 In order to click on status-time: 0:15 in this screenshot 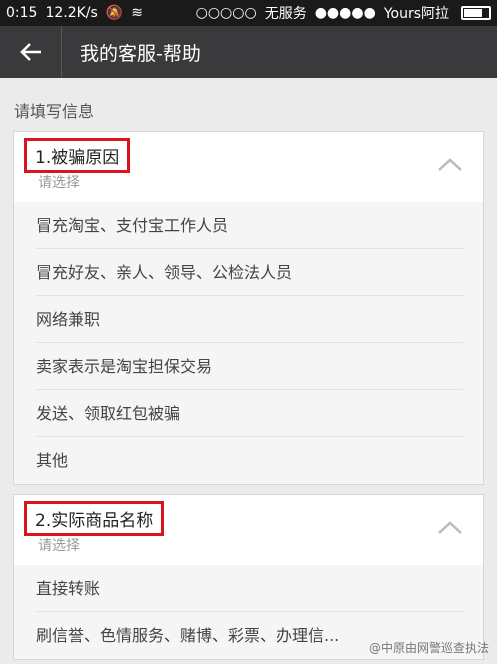, I will do `click(22, 13)`.